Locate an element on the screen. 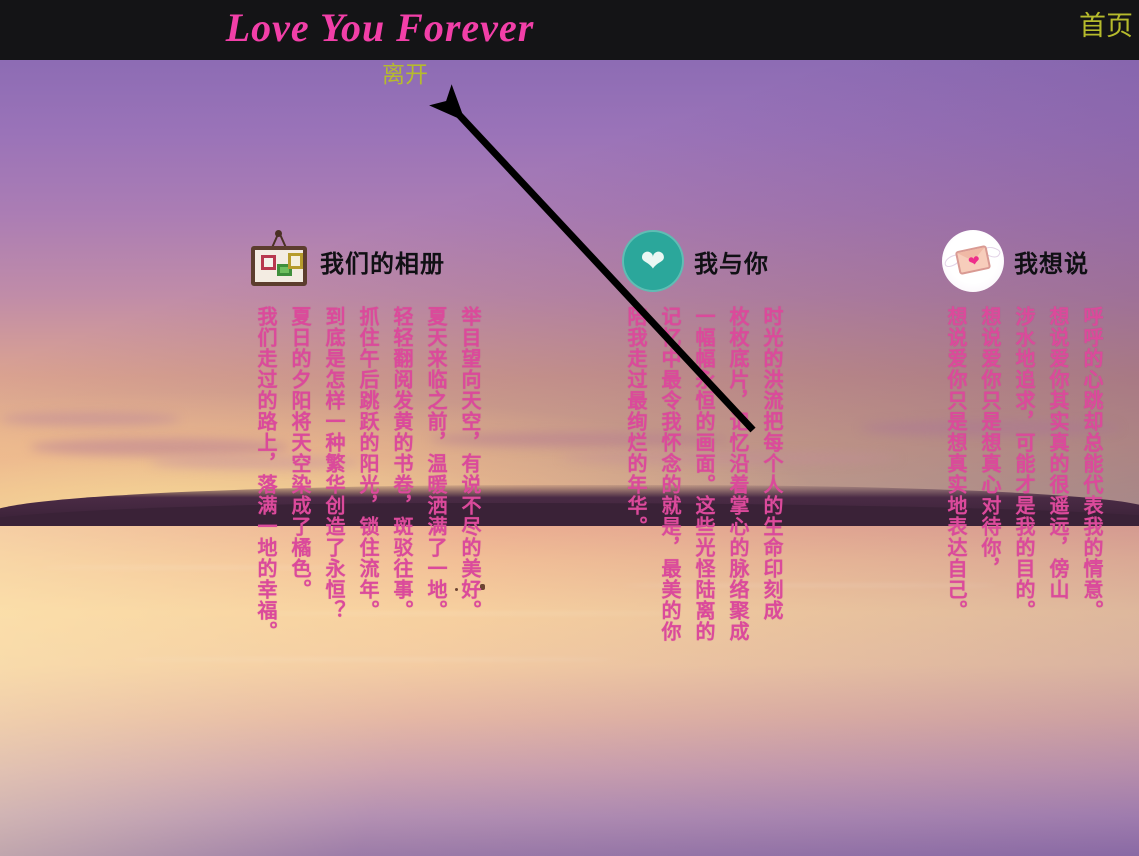 Image resolution: width=1139 pixels, height=856 pixels. poem-column: 记忆中最令我怀念的就是，最美的你 is located at coordinates (669, 474).